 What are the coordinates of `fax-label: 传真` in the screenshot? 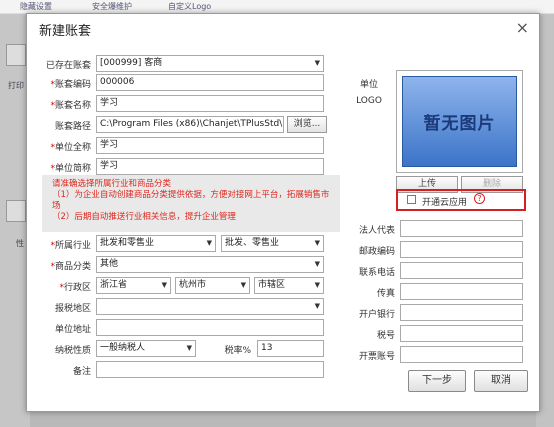 It's located at (385, 294).